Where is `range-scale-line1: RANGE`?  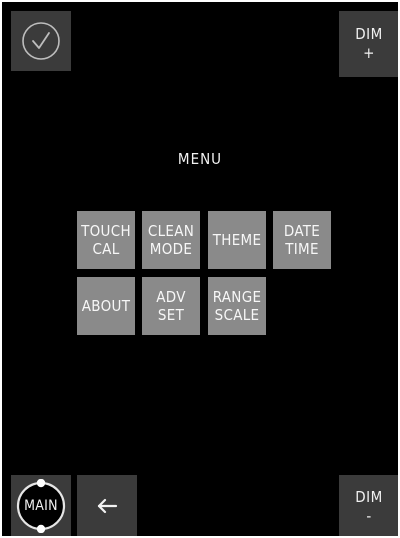 range-scale-line1: RANGE is located at coordinates (237, 297).